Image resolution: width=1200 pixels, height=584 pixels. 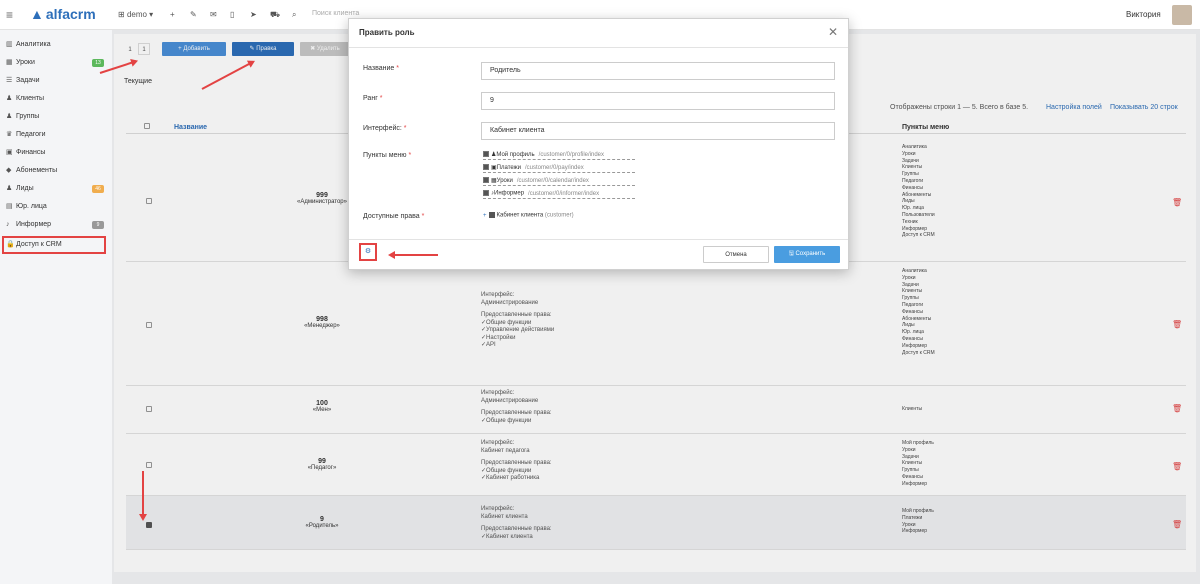 I want to click on interface-label-text: Интерфейс:, so click(x=382, y=128).